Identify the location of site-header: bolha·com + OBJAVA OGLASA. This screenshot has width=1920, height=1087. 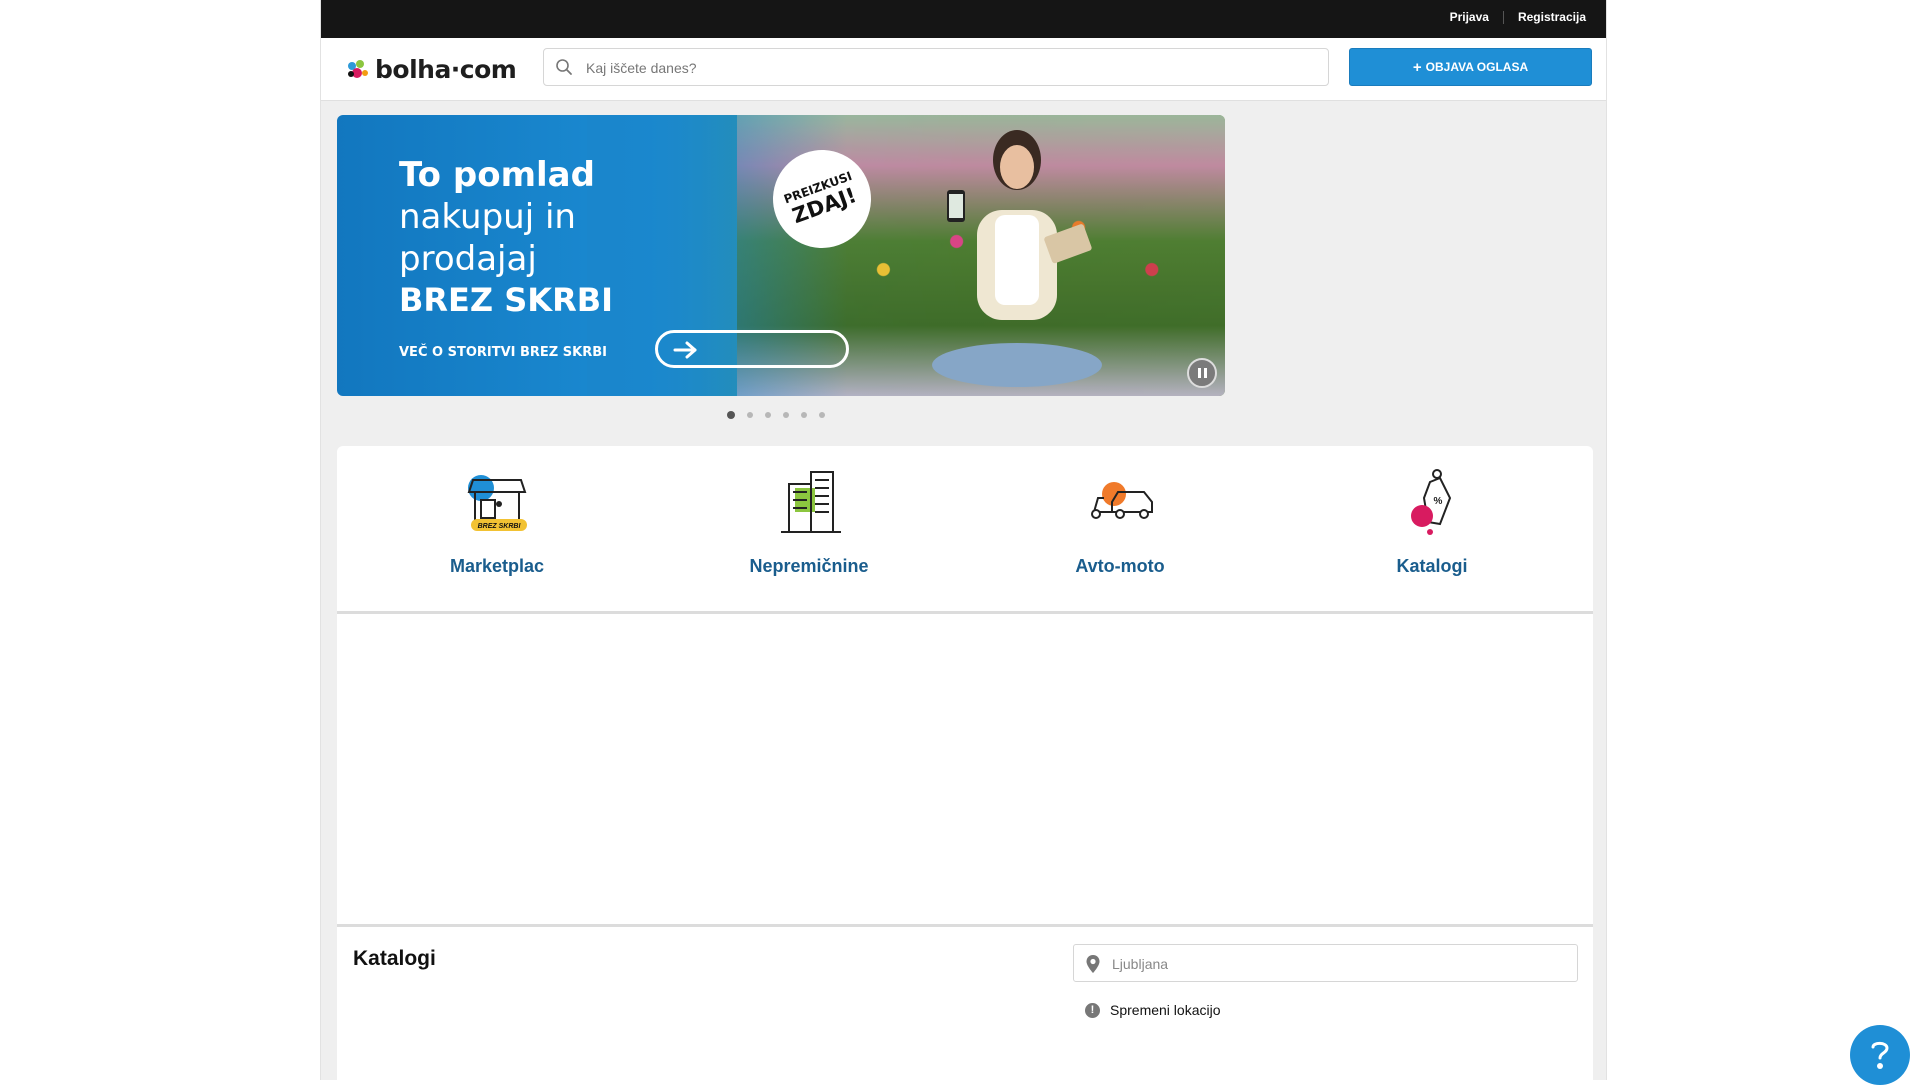
(963, 69).